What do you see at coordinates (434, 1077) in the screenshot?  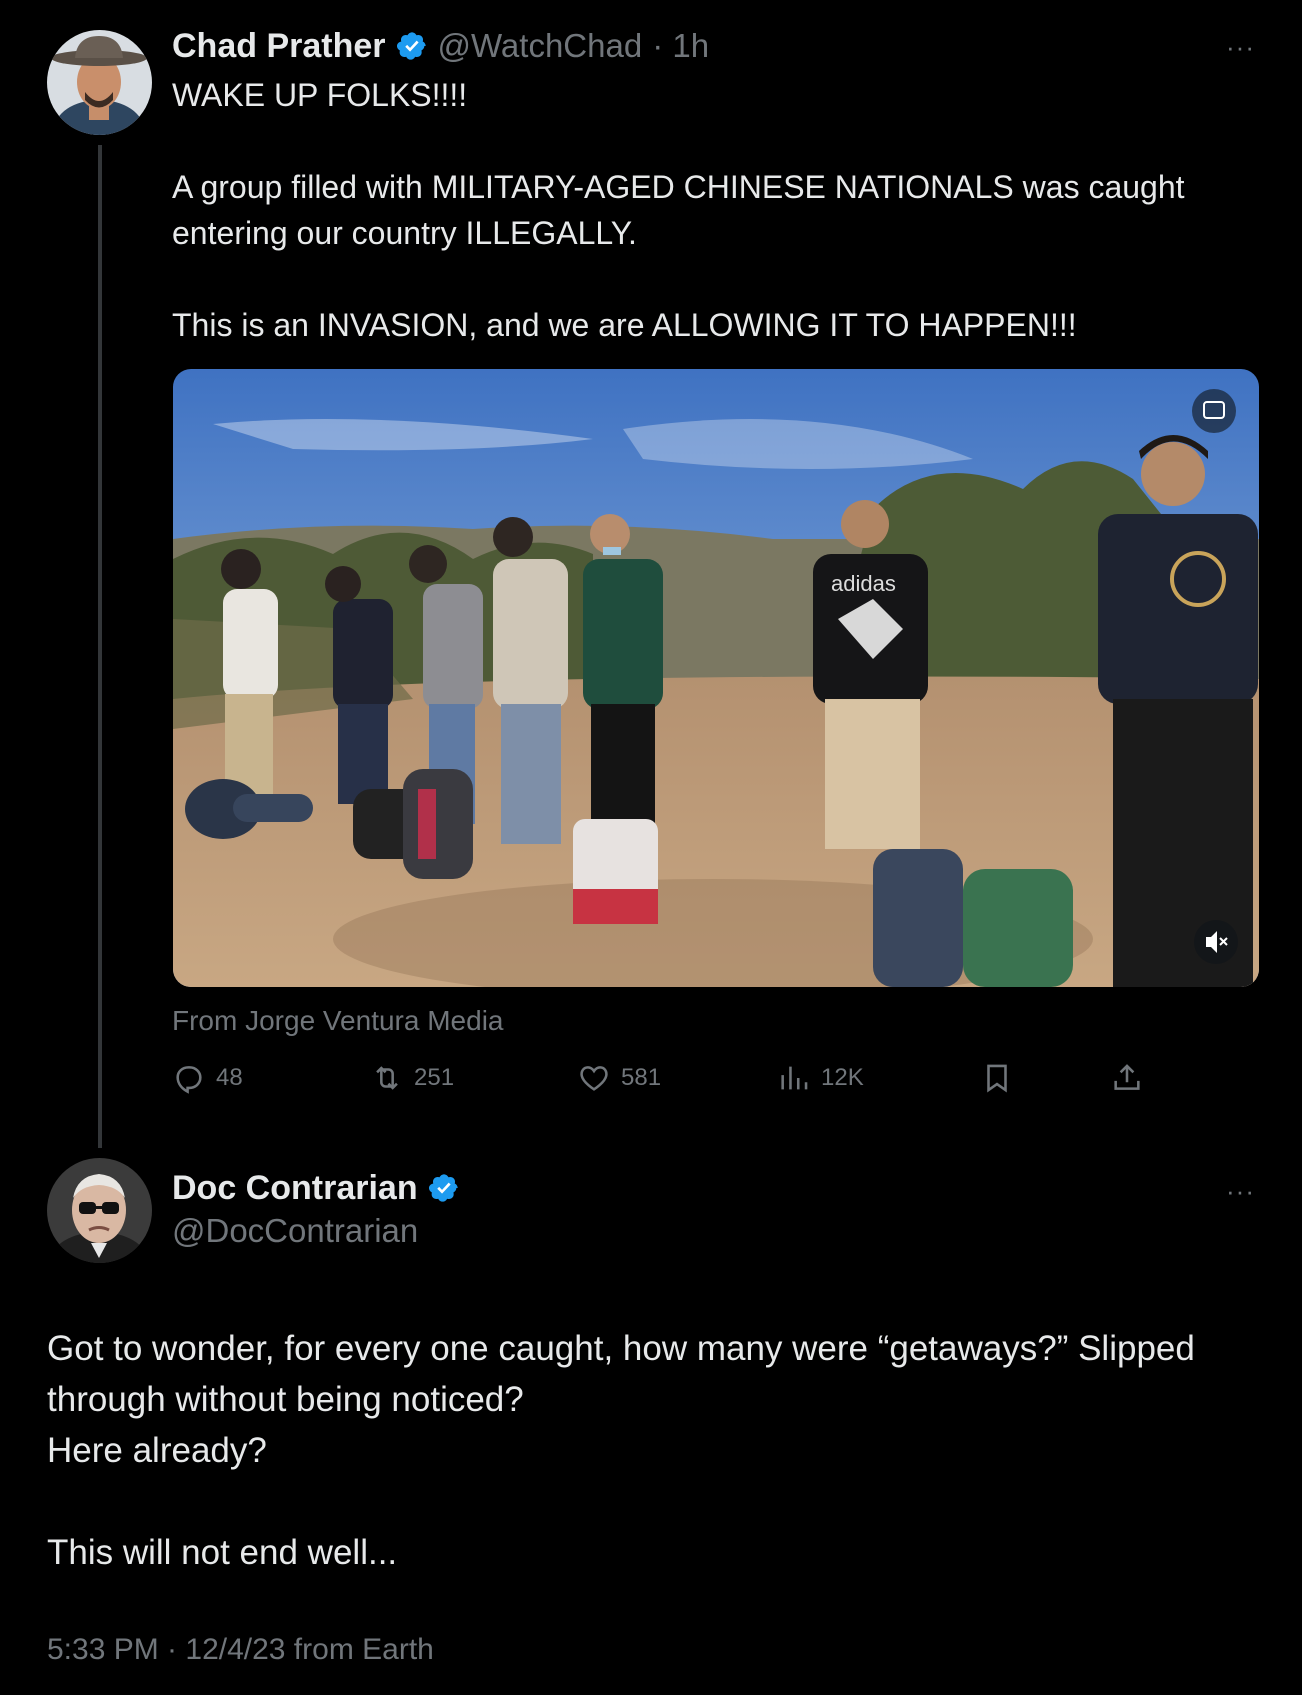 I see `repost-count: 251` at bounding box center [434, 1077].